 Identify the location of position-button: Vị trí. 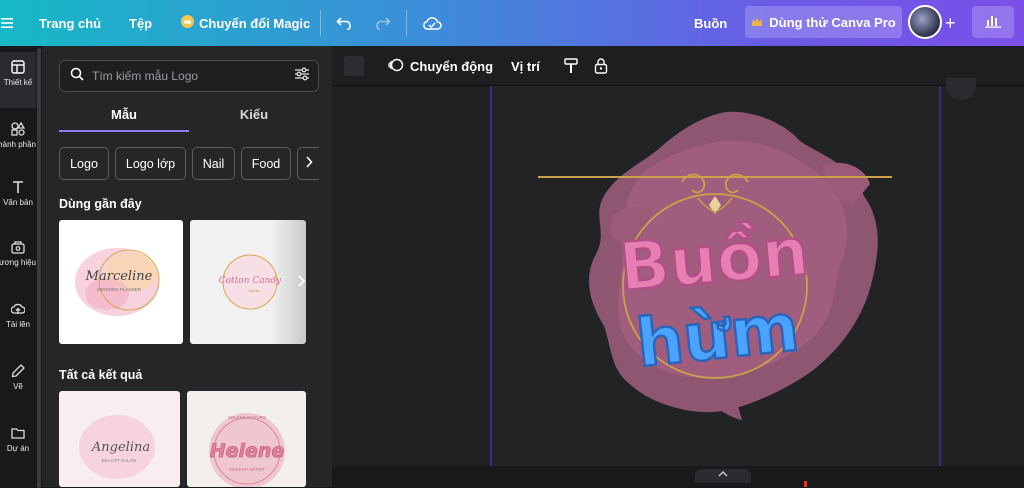
(525, 66).